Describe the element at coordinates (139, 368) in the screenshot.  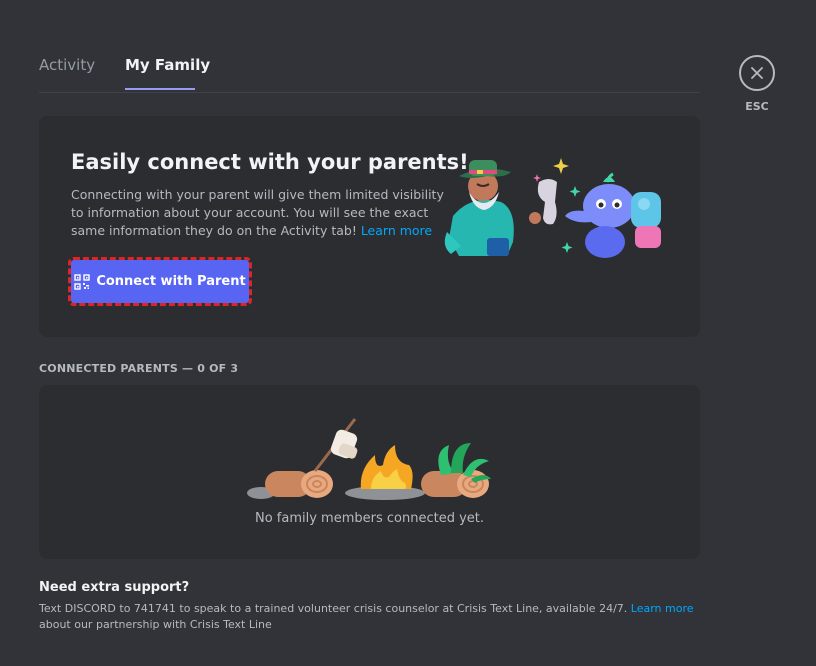
I see `connected-parents-header: CONNECTED PARENTS — 0 OF 3` at that location.